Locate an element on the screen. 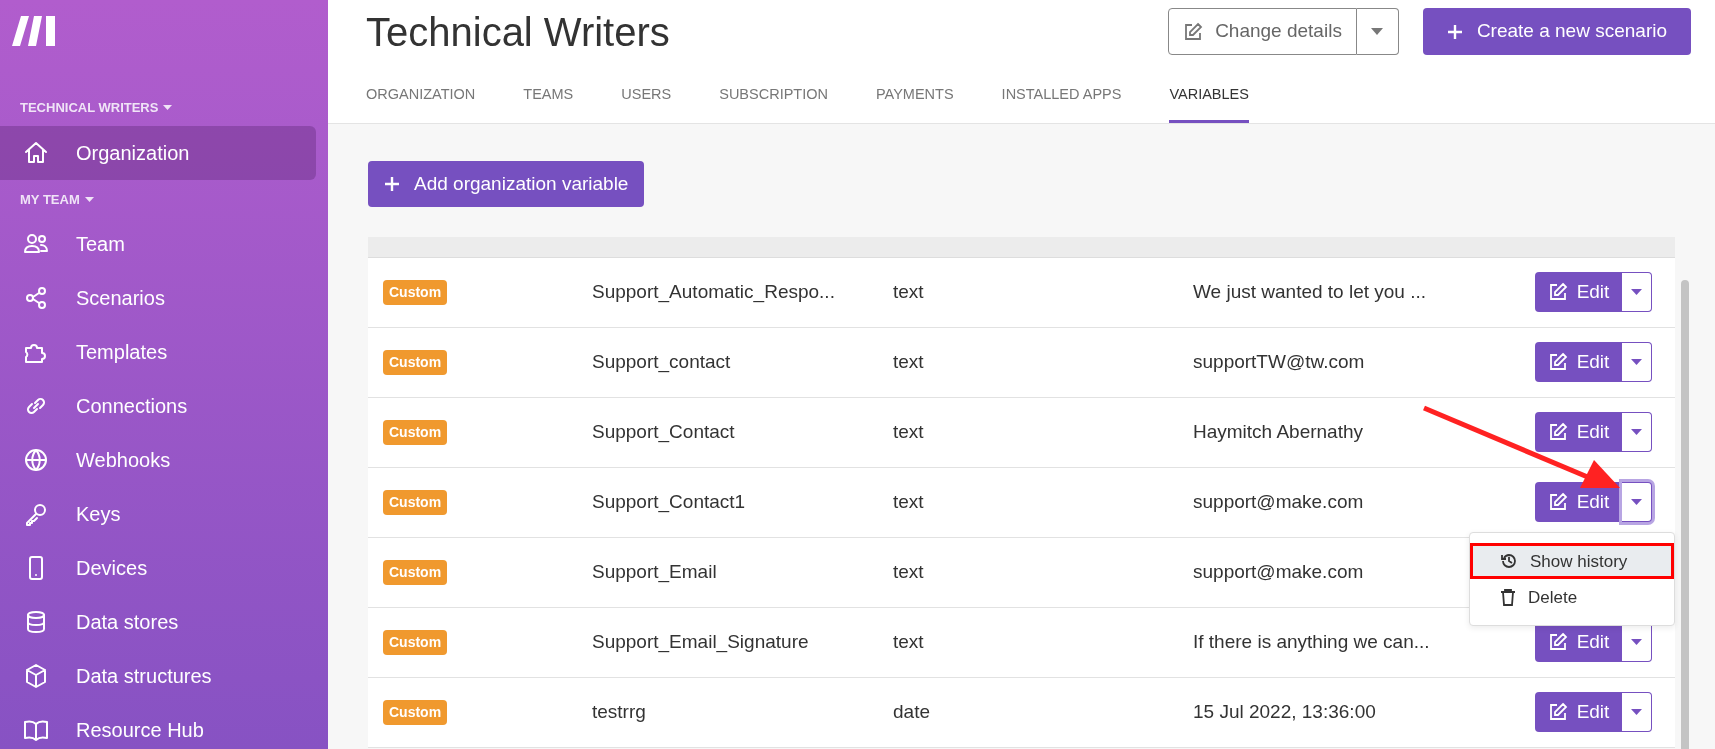 The image size is (1715, 749). table-cell-text: supportTW@tw.com is located at coordinates (1279, 362).